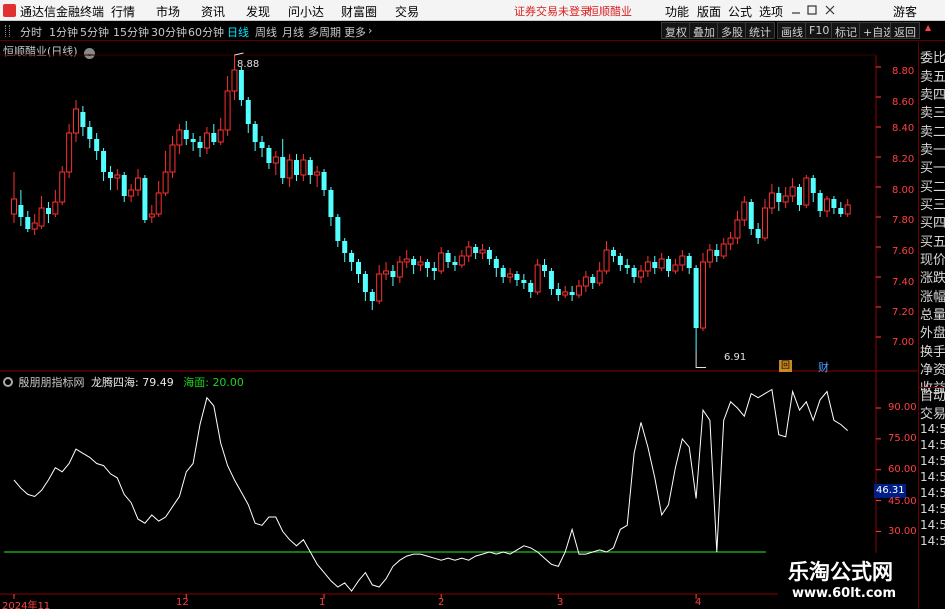 The width and height of the screenshot is (945, 609). Describe the element at coordinates (903, 282) in the screenshot. I see `price-tick-label: 7.40` at that location.